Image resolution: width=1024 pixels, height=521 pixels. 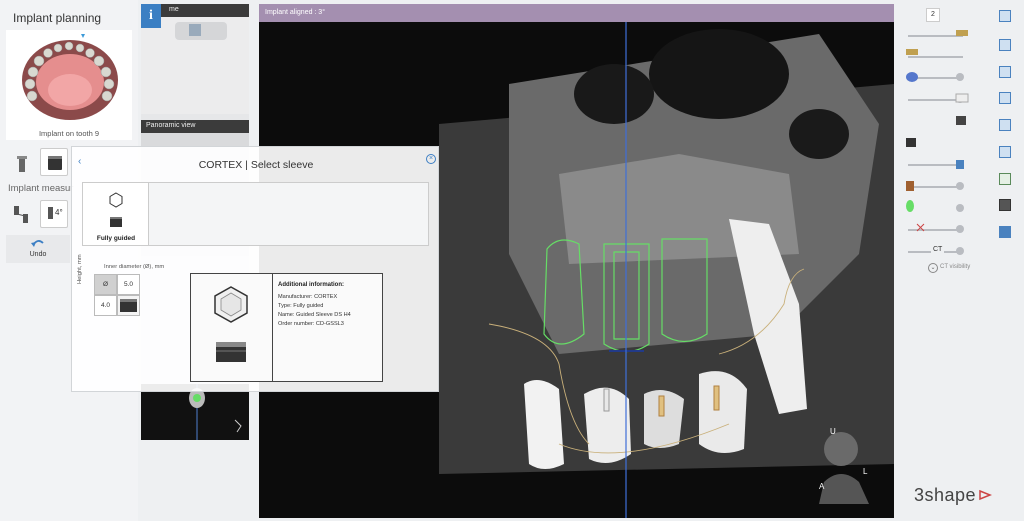 What do you see at coordinates (59, 212) in the screenshot?
I see `svg-text: 4°` at bounding box center [59, 212].